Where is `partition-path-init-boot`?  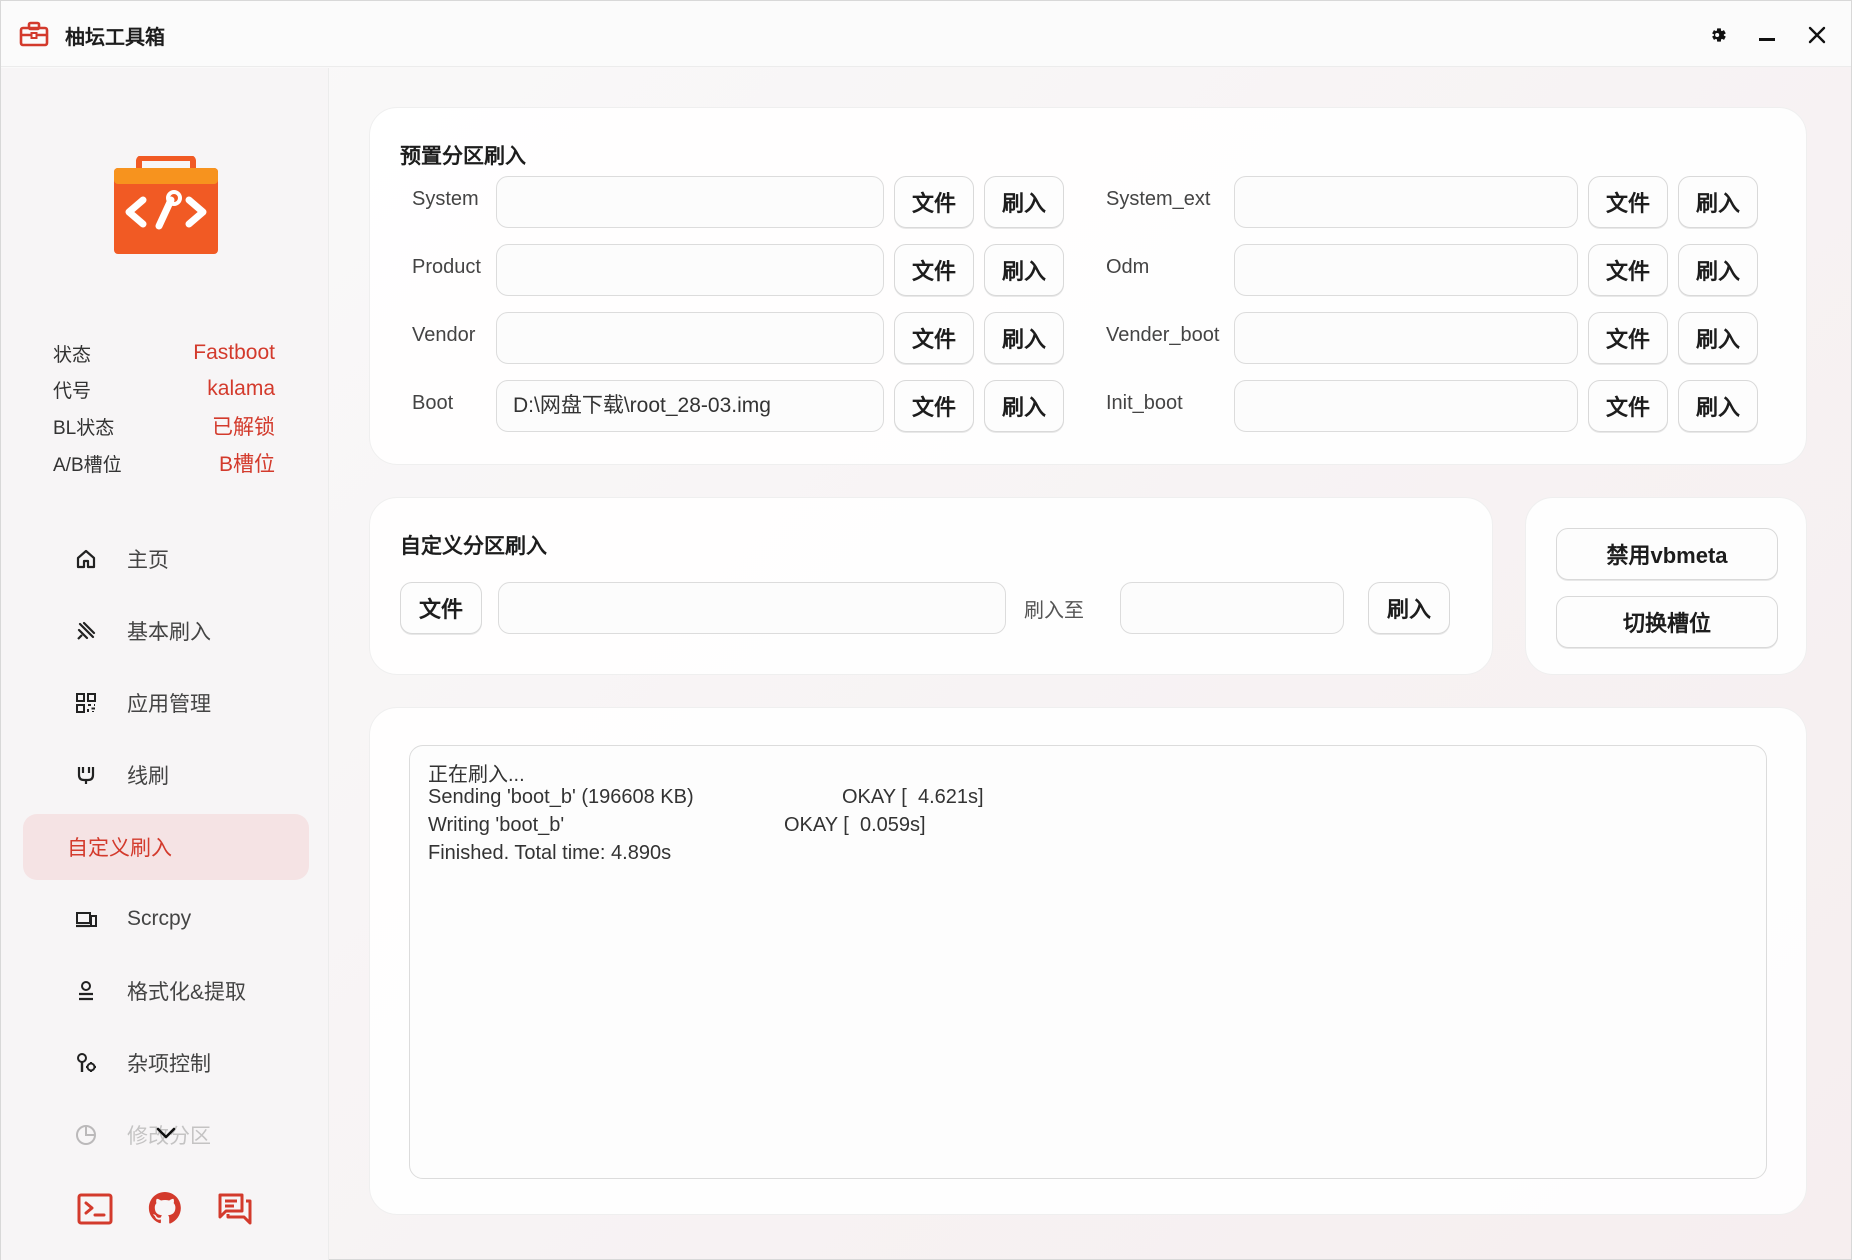 partition-path-init-boot is located at coordinates (1406, 406).